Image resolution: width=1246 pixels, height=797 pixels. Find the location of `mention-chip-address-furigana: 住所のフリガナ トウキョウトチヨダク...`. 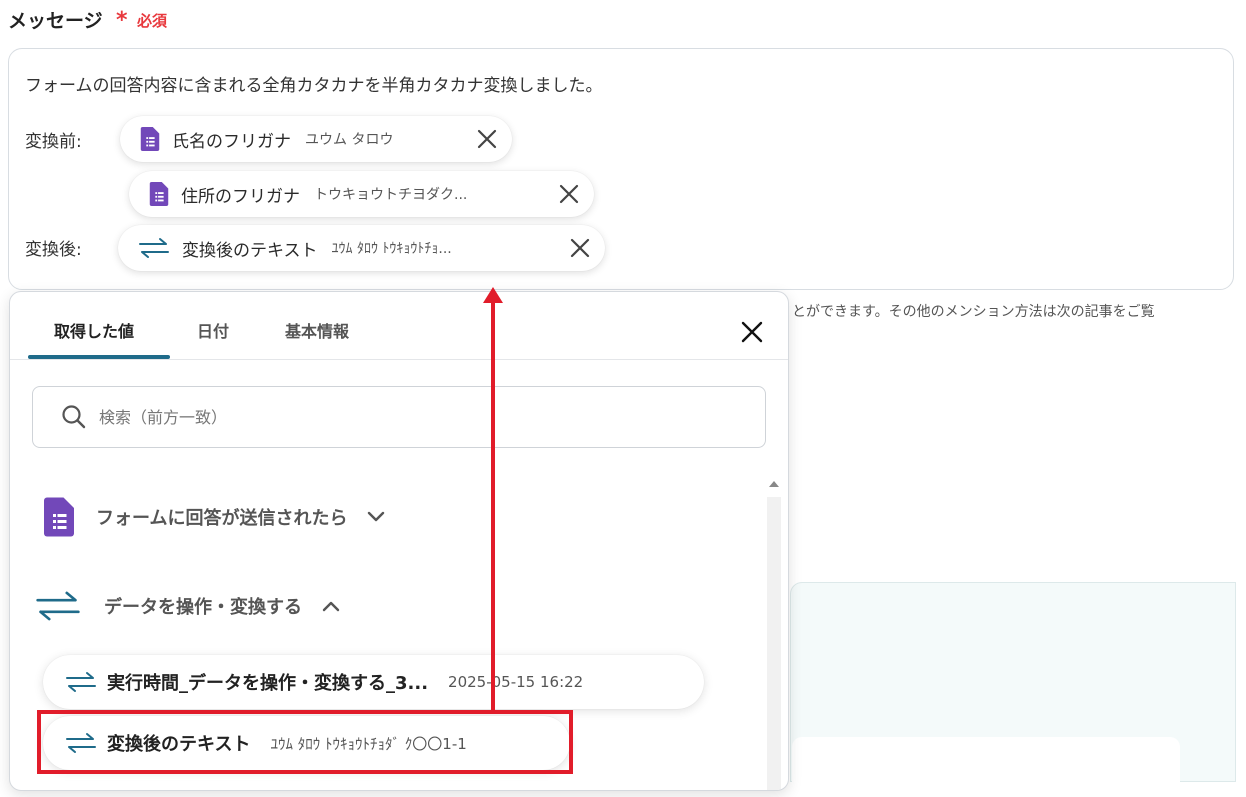

mention-chip-address-furigana: 住所のフリガナ トウキョウトチヨダク... is located at coordinates (361, 194).